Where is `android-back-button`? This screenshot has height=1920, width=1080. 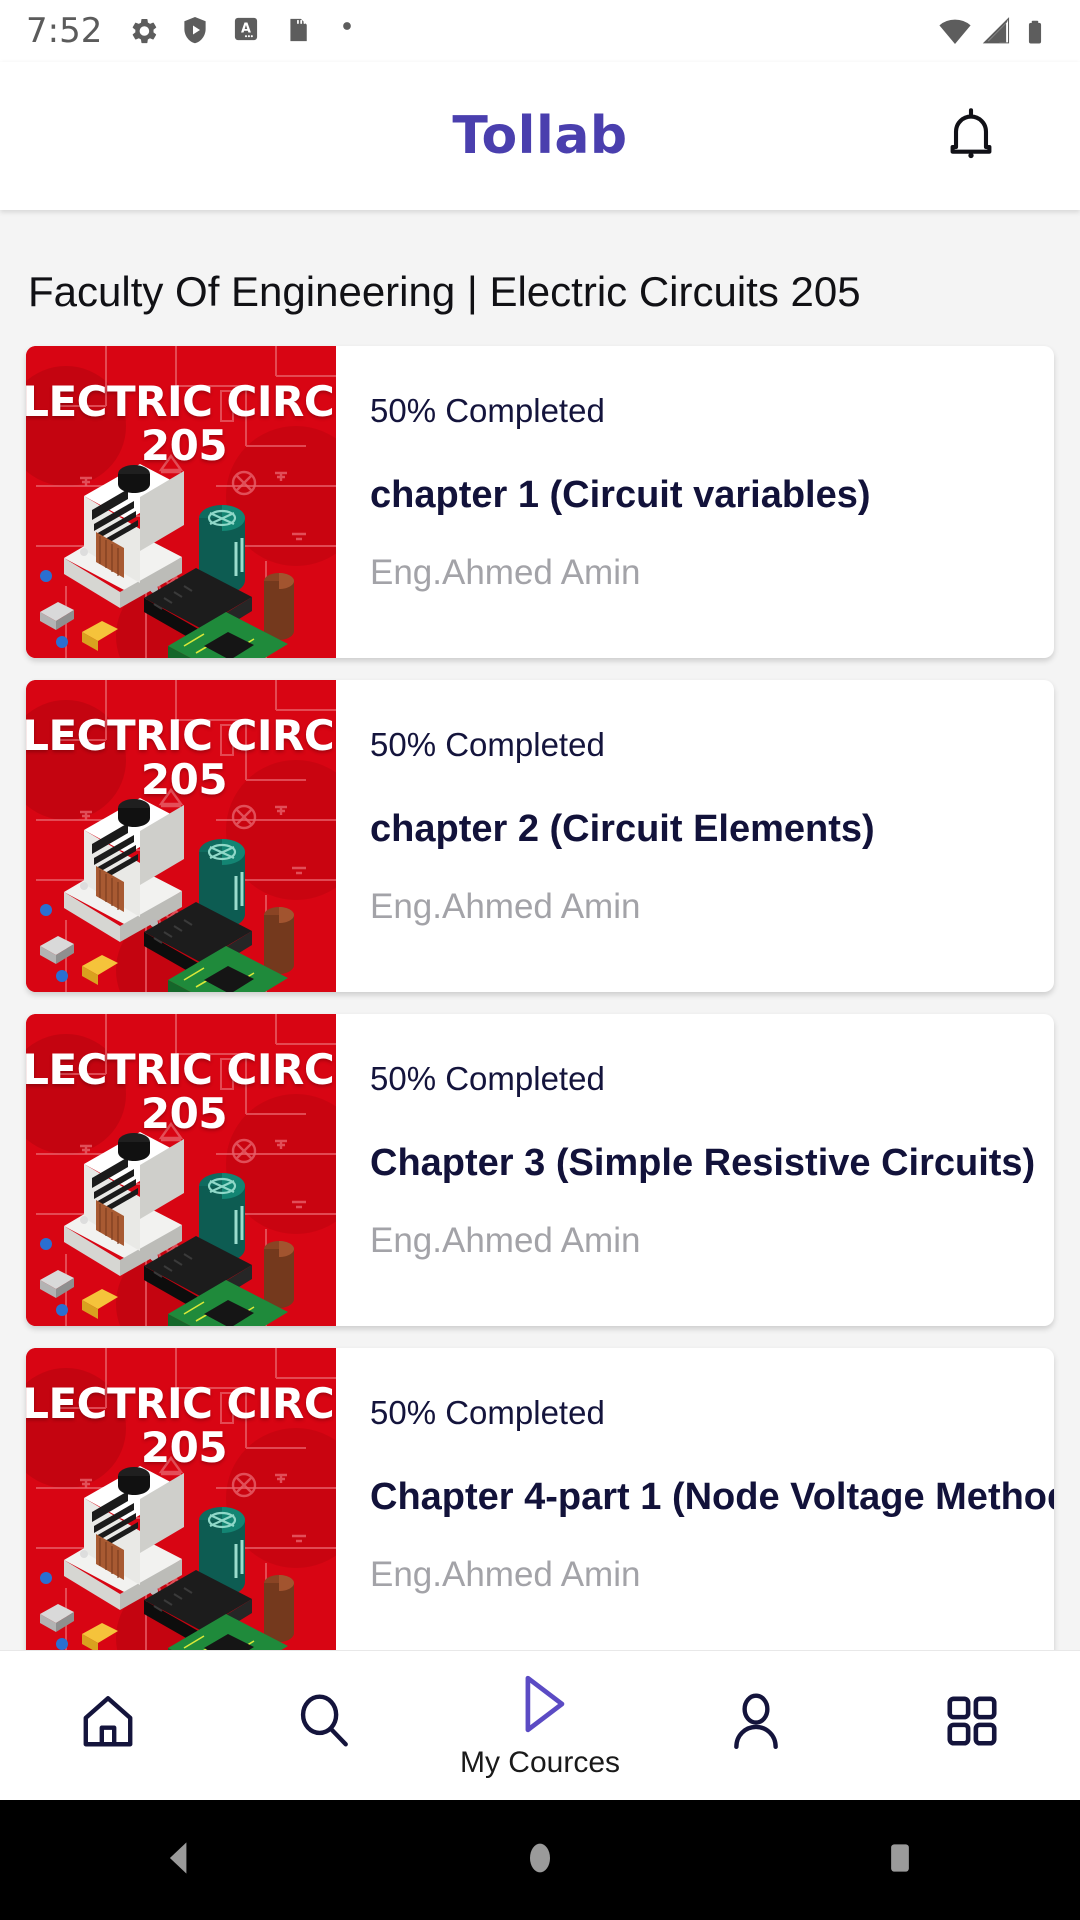
android-back-button is located at coordinates (180, 1860).